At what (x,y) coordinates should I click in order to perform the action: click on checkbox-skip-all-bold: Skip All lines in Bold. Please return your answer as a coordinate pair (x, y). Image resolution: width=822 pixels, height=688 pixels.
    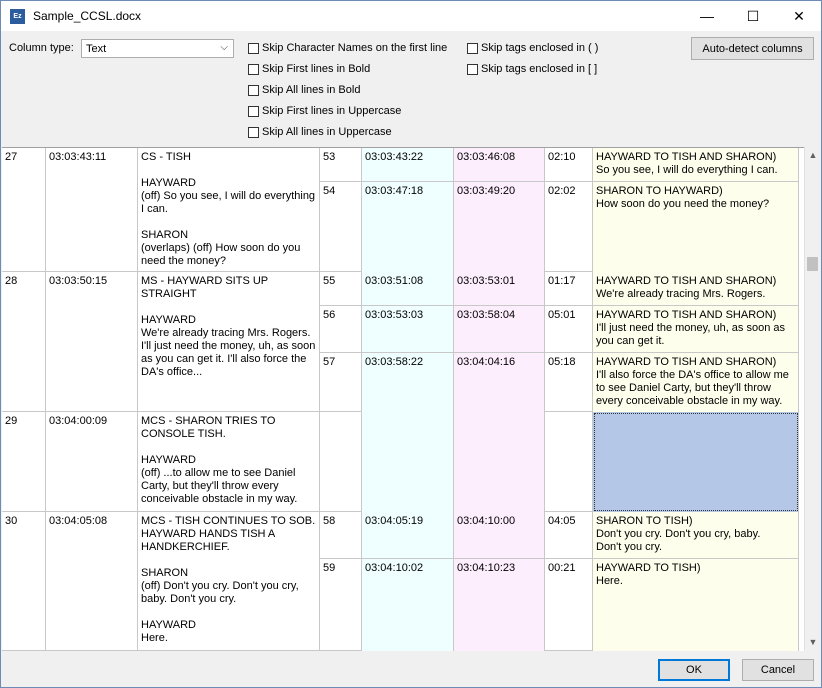
    Looking at the image, I should click on (304, 90).